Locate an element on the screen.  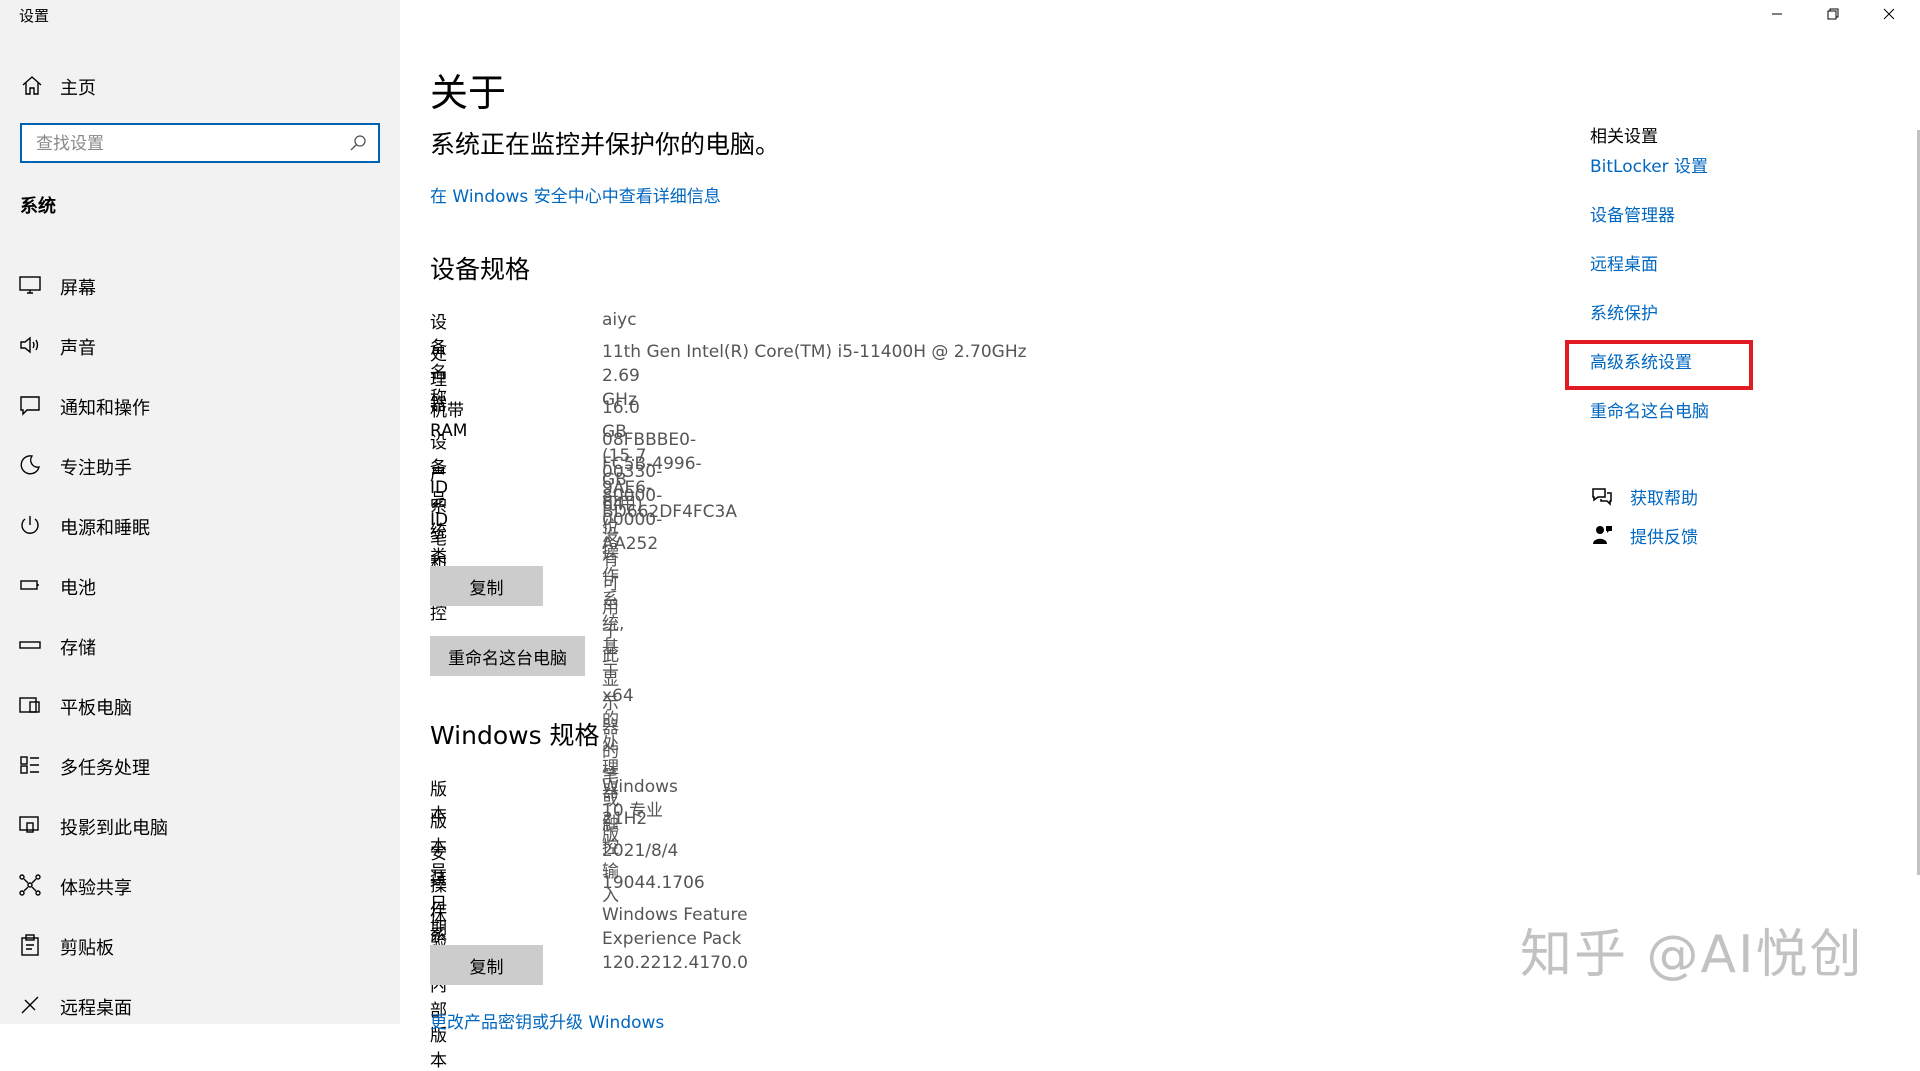
sidebar-item-home: 主页 is located at coordinates (200, 86).